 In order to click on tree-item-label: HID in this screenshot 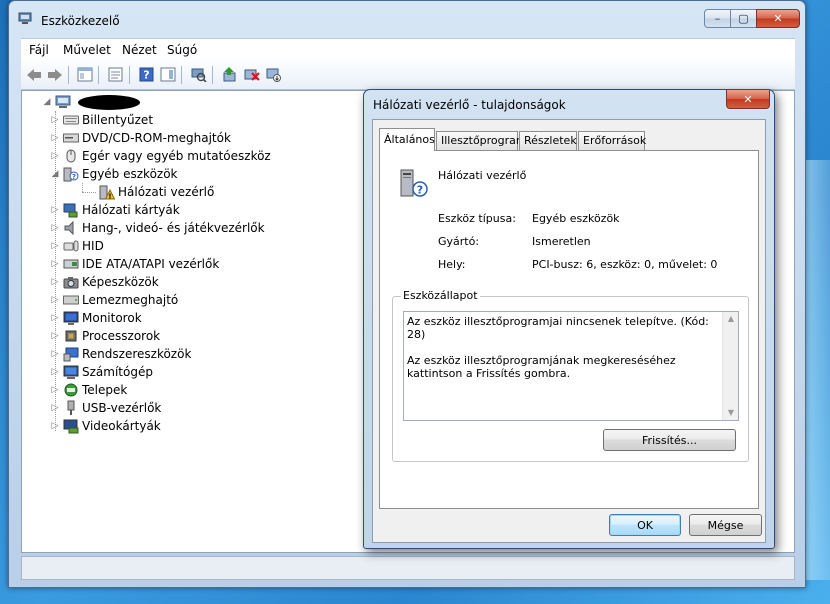, I will do `click(93, 246)`.